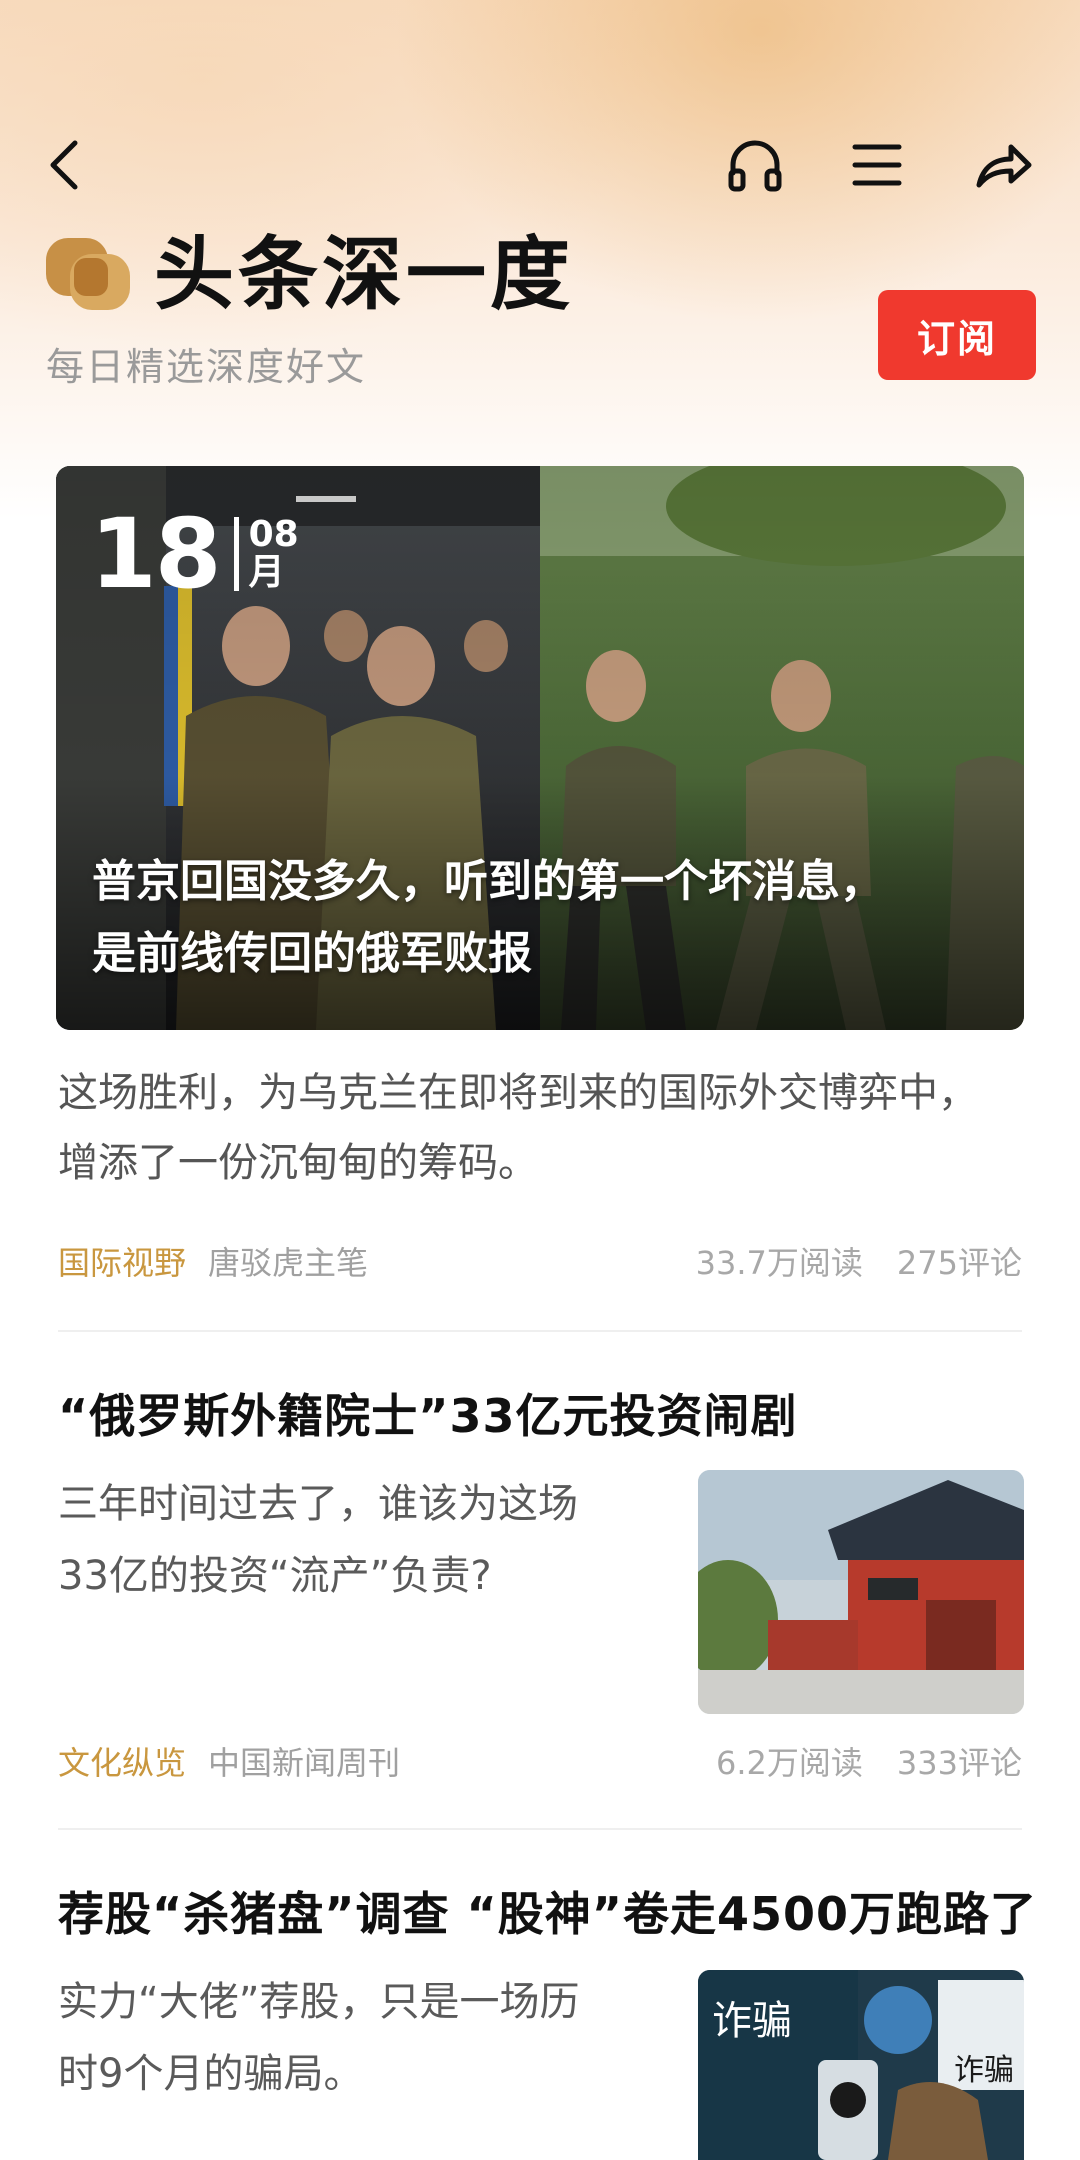 The image size is (1080, 2160). Describe the element at coordinates (318, 1504) in the screenshot. I see `article-summary-line-1: 三年时间过去了，谁该为这场` at that location.